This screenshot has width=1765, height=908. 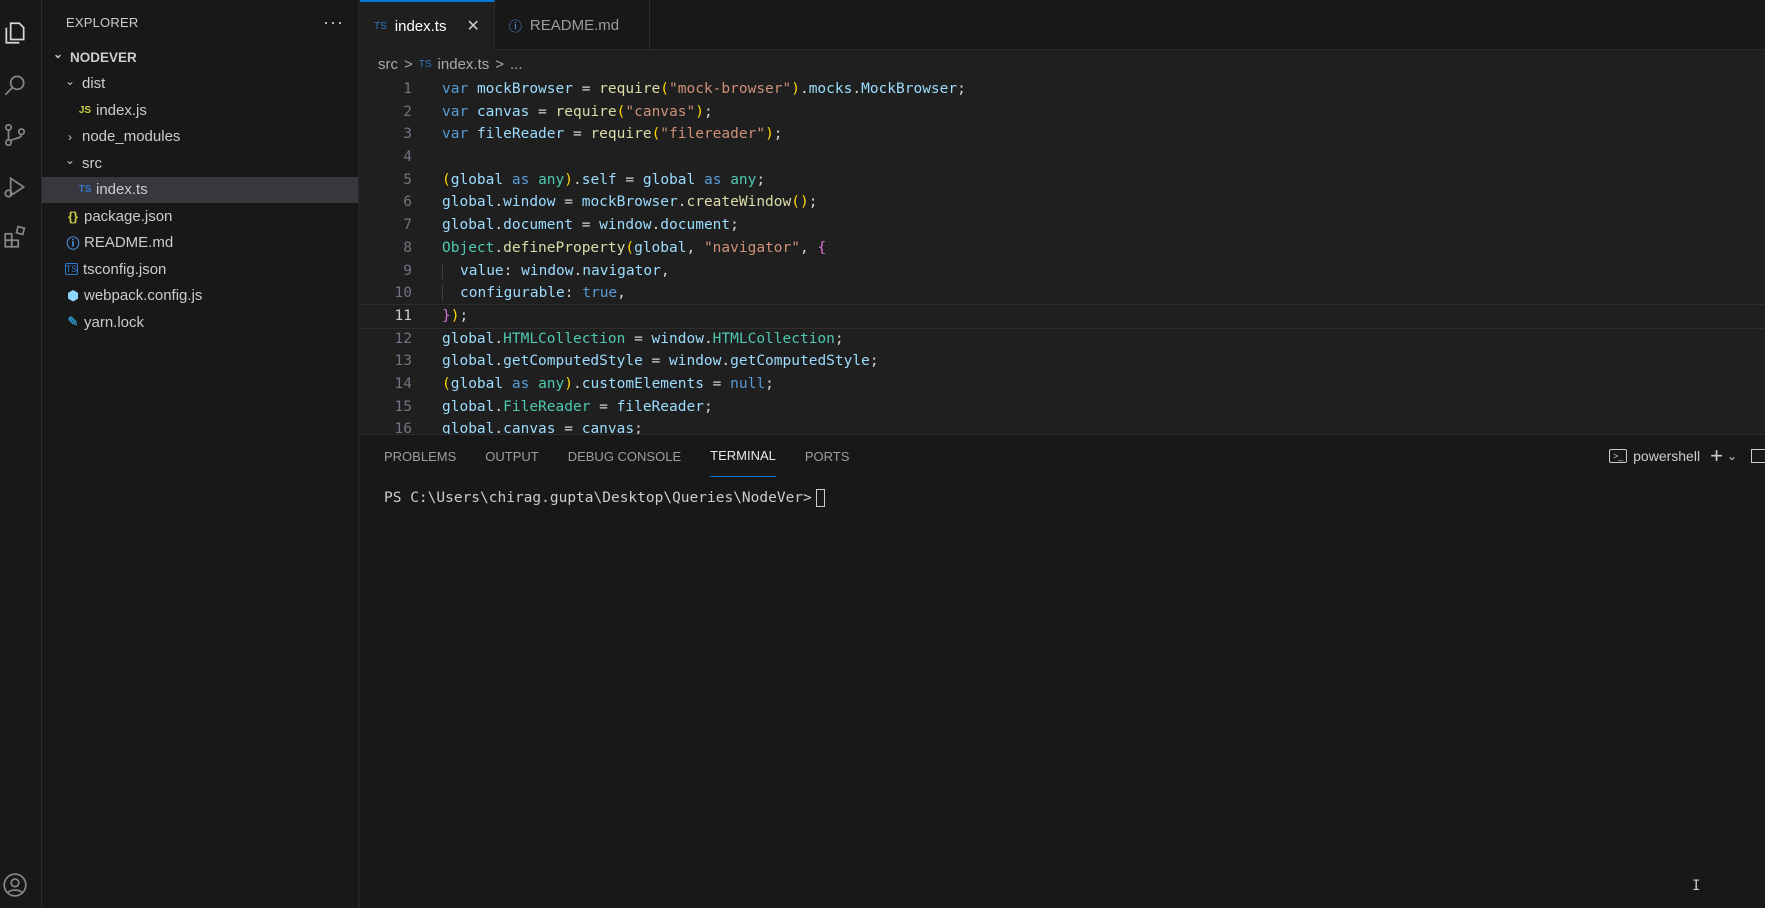 What do you see at coordinates (200, 216) in the screenshot?
I see `tree-item-package-json: {} package.json` at bounding box center [200, 216].